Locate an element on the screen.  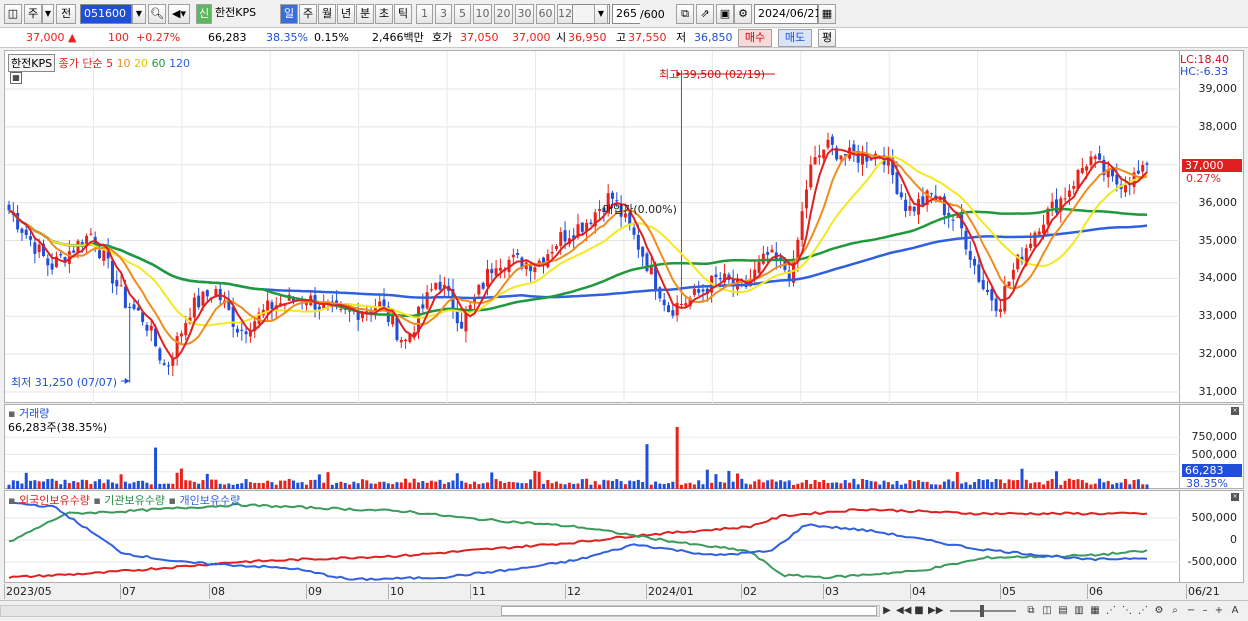
zoom-slider-handle is located at coordinates (982, 611).